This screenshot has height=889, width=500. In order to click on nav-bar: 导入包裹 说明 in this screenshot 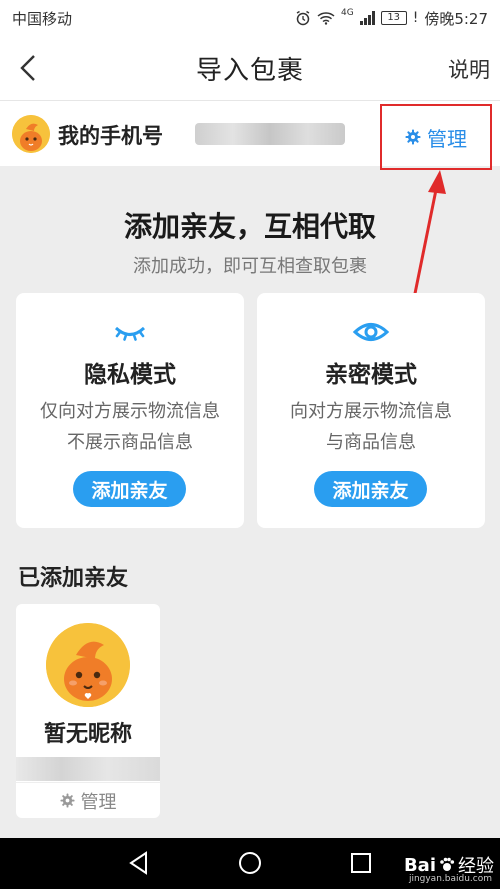, I will do `click(250, 68)`.